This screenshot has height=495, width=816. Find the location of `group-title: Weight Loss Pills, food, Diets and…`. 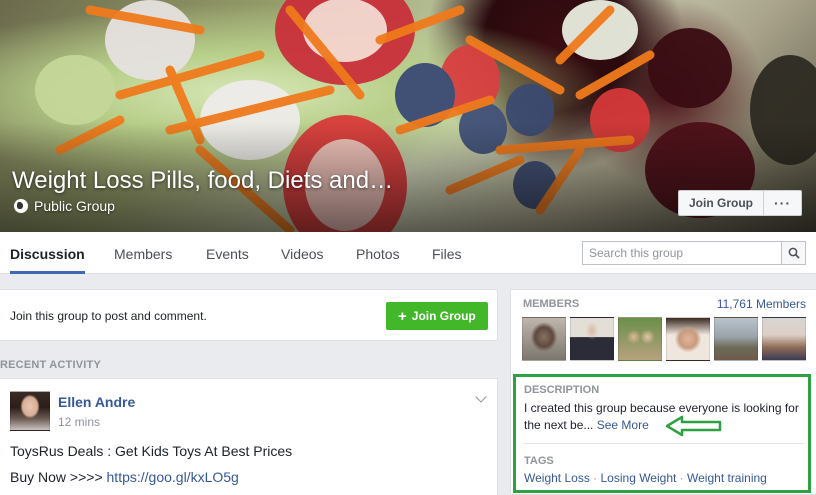

group-title: Weight Loss Pills, food, Diets and… is located at coordinates (202, 181).